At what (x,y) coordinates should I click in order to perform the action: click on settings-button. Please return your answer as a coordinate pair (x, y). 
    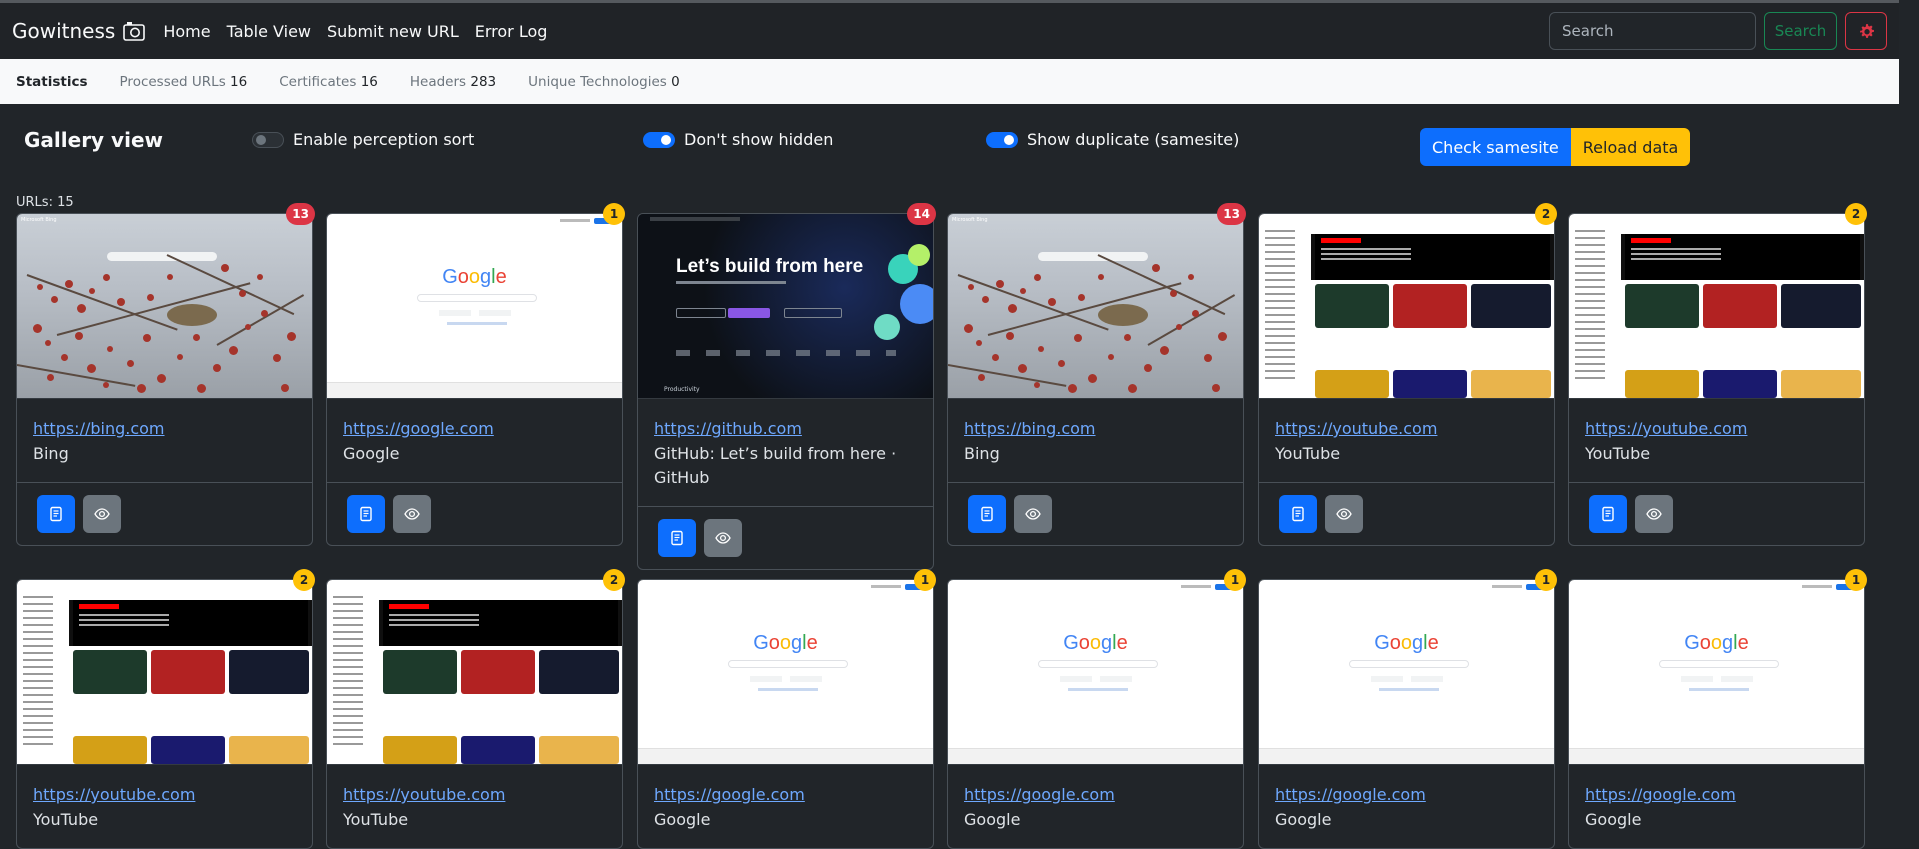
    Looking at the image, I should click on (1866, 31).